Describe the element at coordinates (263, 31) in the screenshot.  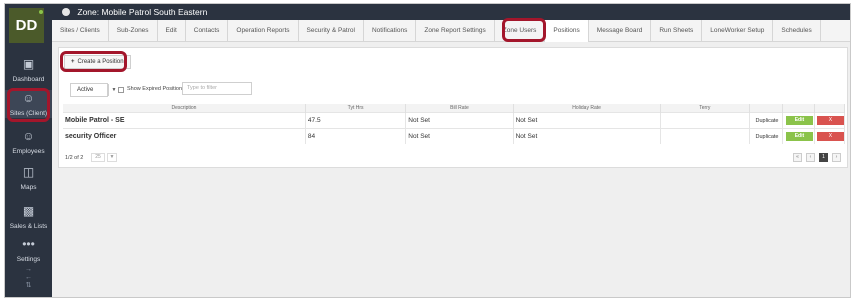
I see `tab-operation-reports: Operation Reports` at that location.